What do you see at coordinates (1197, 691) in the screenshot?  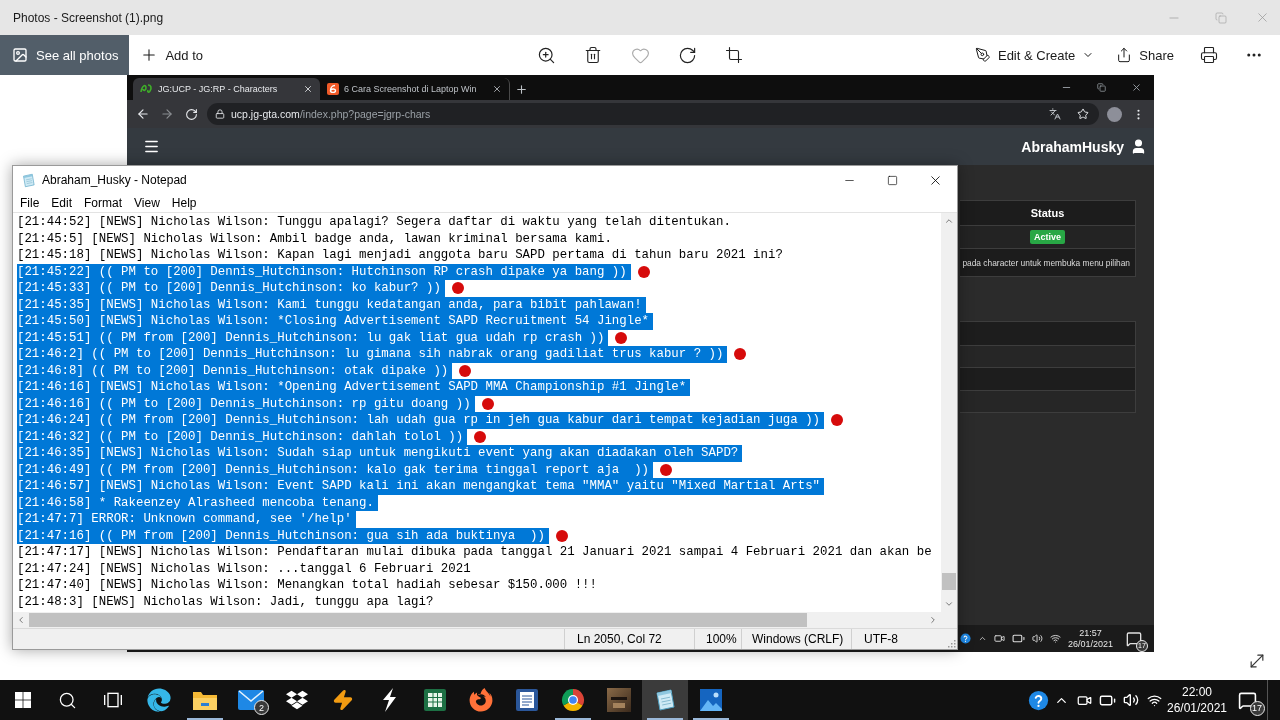 I see `clock-time: 22:00` at bounding box center [1197, 691].